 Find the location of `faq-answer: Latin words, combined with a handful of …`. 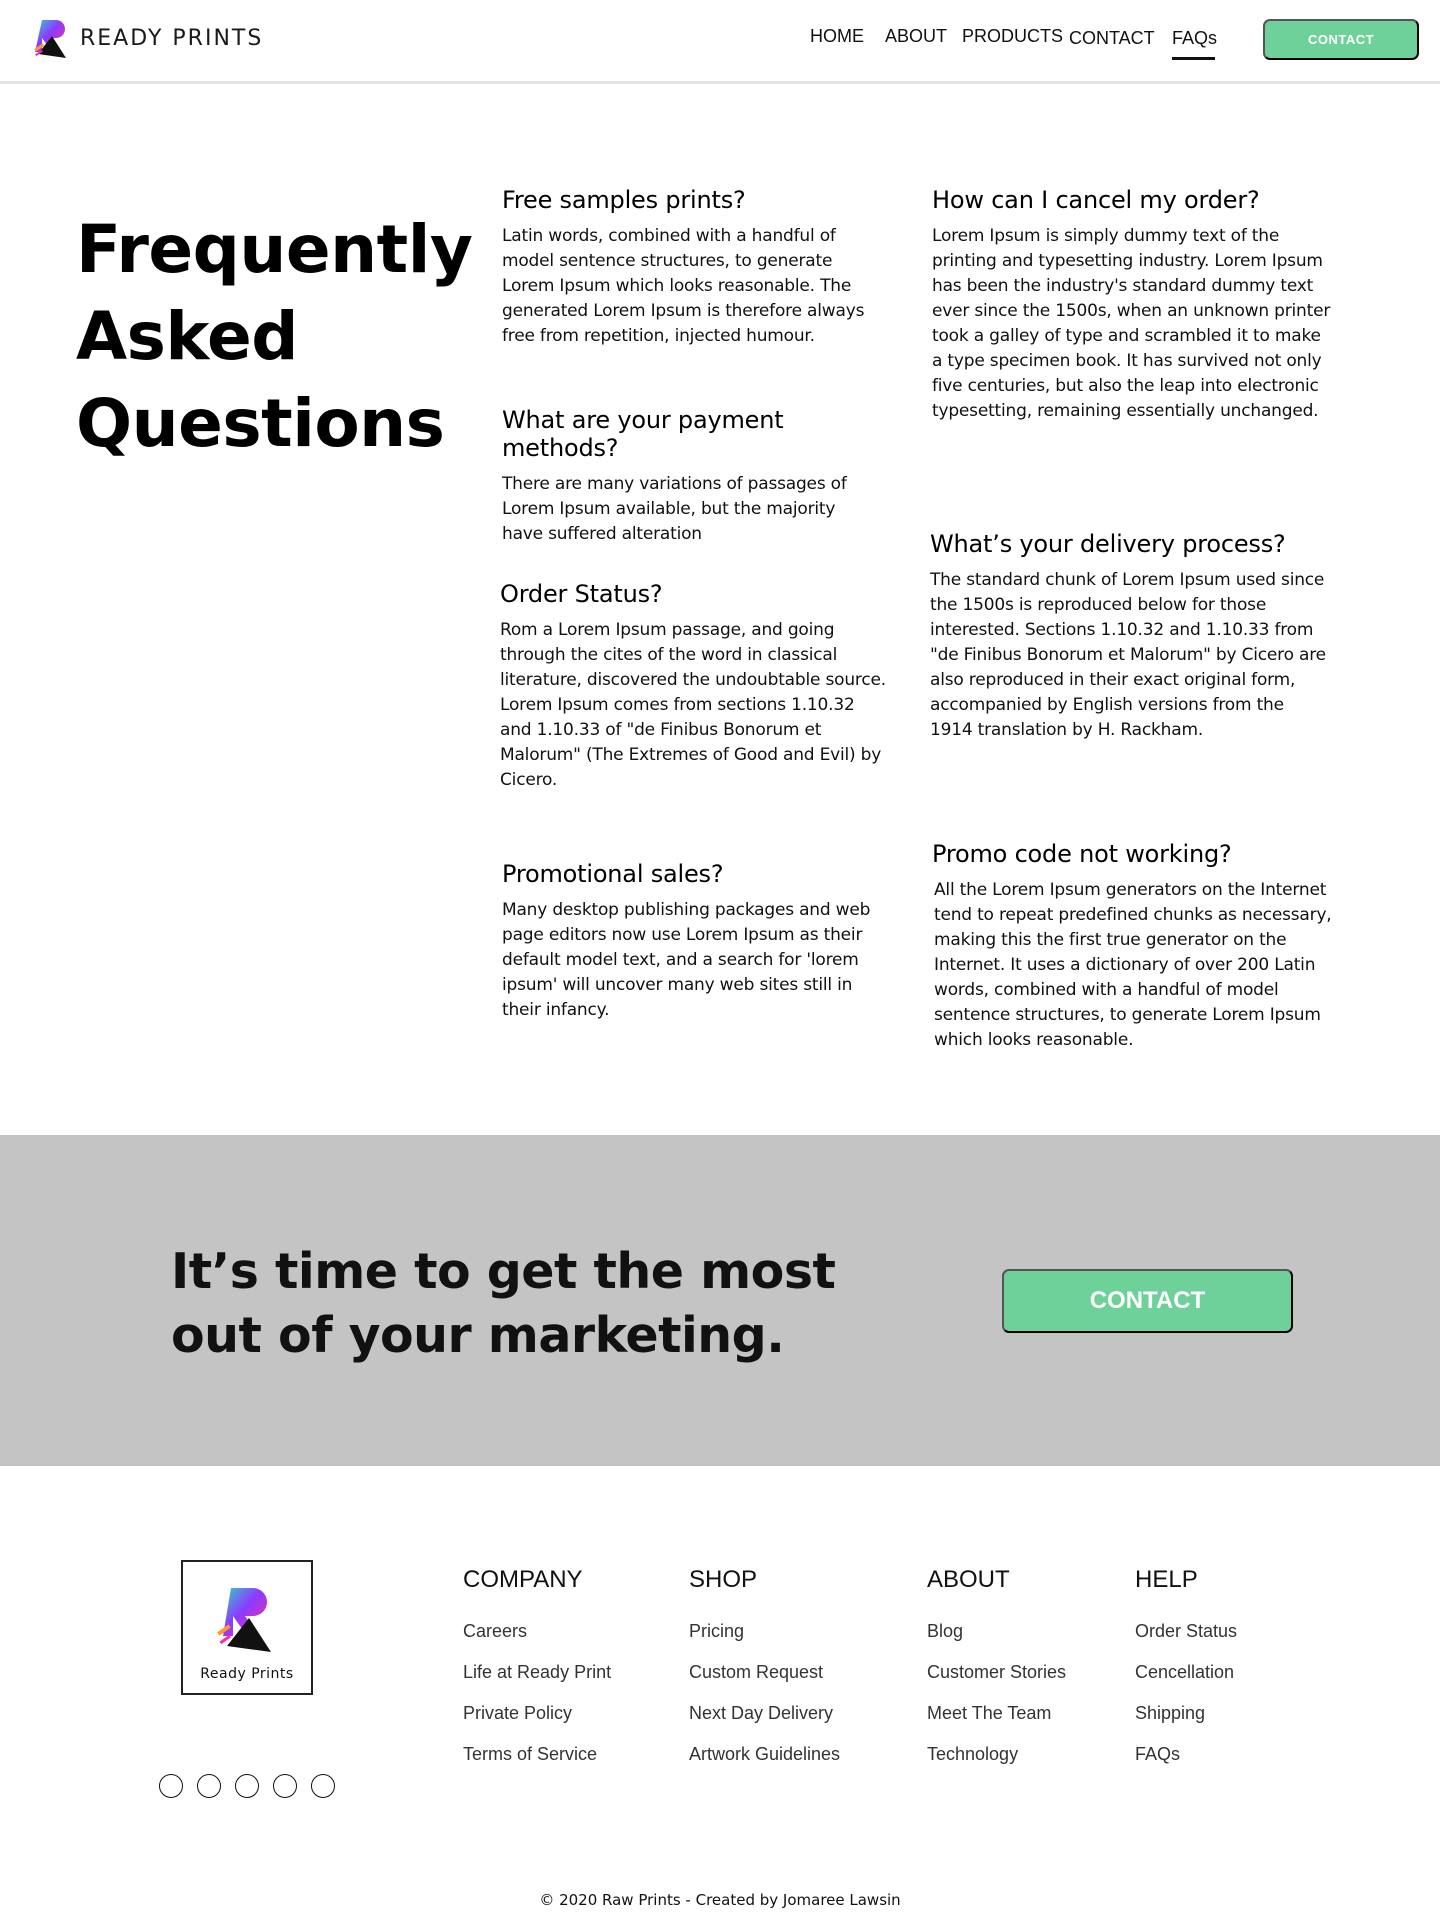

faq-answer: Latin words, combined with a handful of … is located at coordinates (683, 286).